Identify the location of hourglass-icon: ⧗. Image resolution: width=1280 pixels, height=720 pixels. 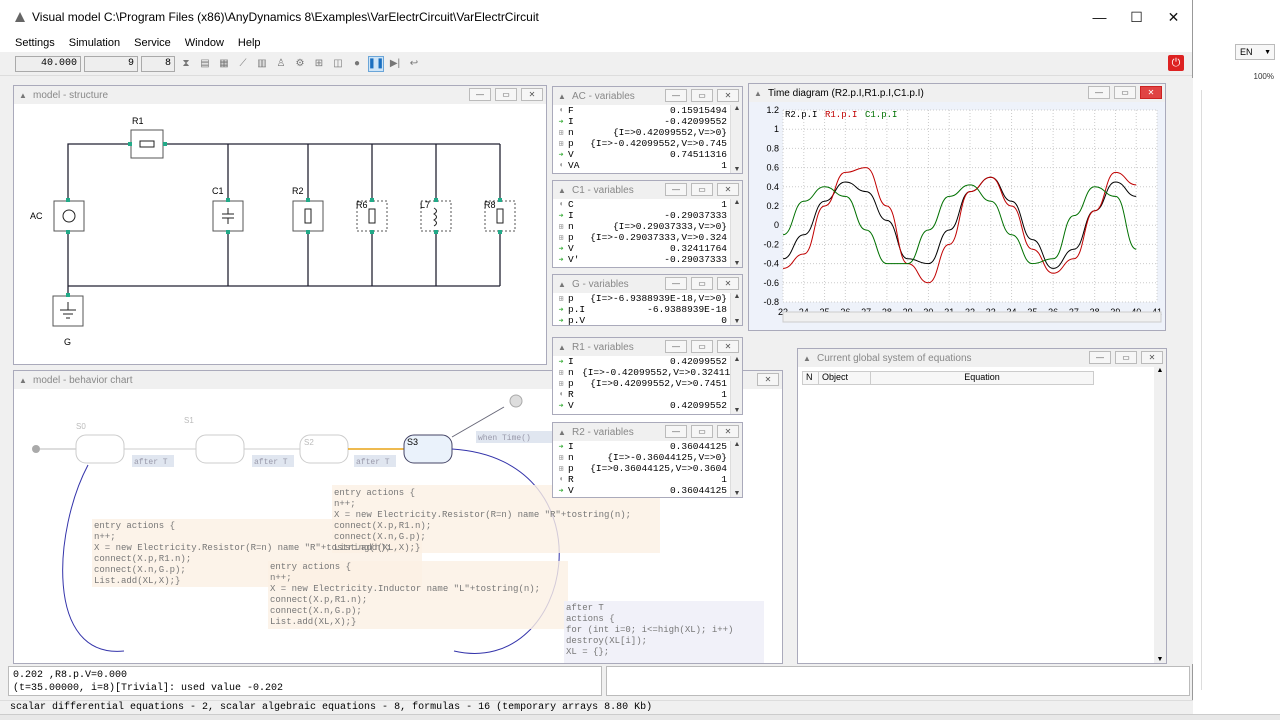
(186, 64).